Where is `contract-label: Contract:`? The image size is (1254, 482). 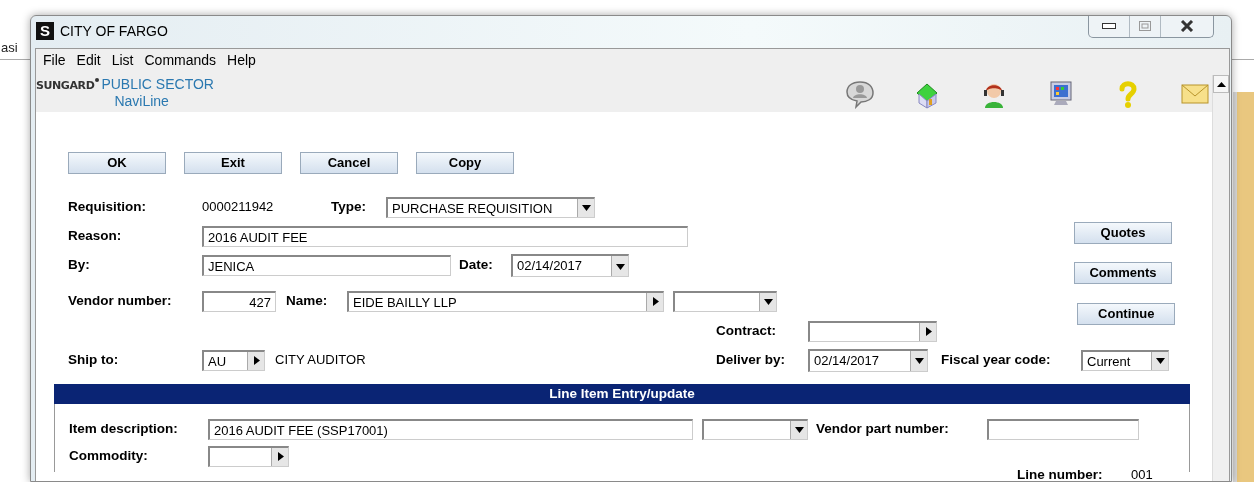 contract-label: Contract: is located at coordinates (746, 330).